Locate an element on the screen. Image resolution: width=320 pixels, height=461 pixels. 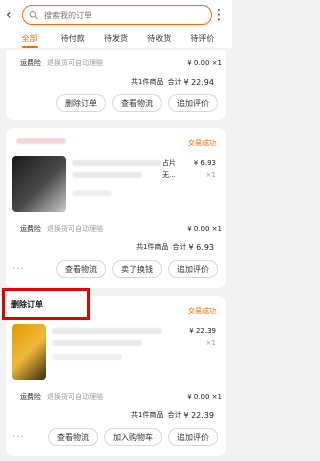
search-icon is located at coordinates (33, 15).